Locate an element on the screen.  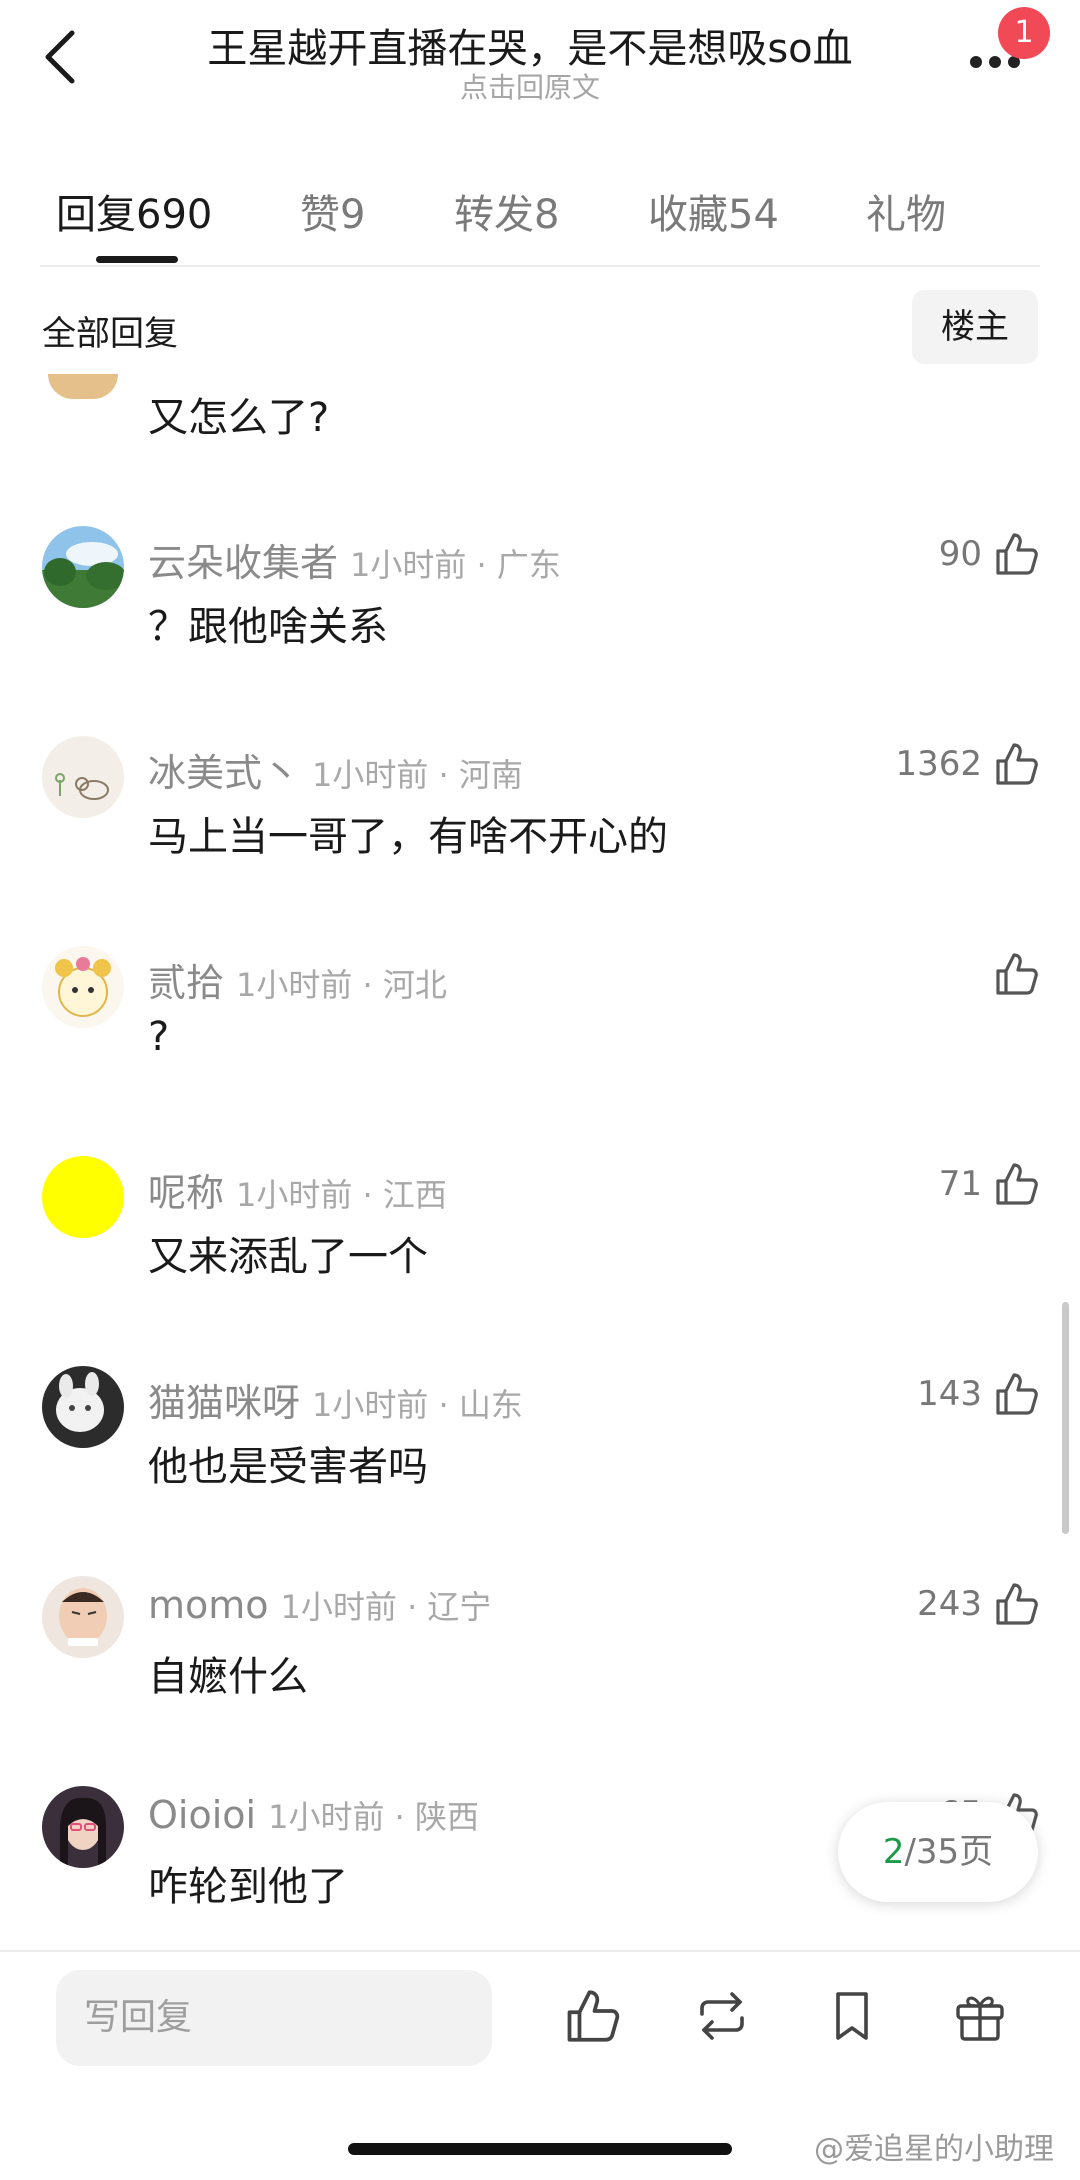
all-replies-filter: 全部回复 is located at coordinates (110, 330).